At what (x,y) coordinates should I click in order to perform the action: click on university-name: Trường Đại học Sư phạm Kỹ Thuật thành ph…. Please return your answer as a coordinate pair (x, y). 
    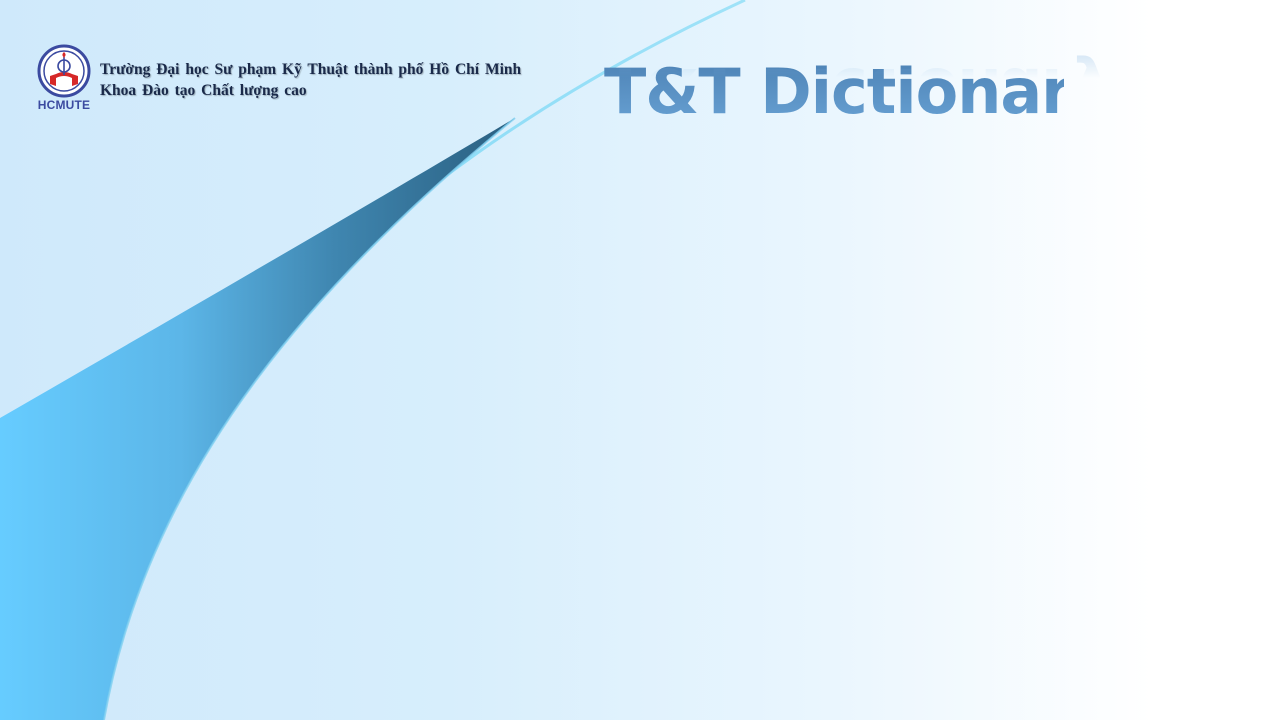
    Looking at the image, I should click on (311, 69).